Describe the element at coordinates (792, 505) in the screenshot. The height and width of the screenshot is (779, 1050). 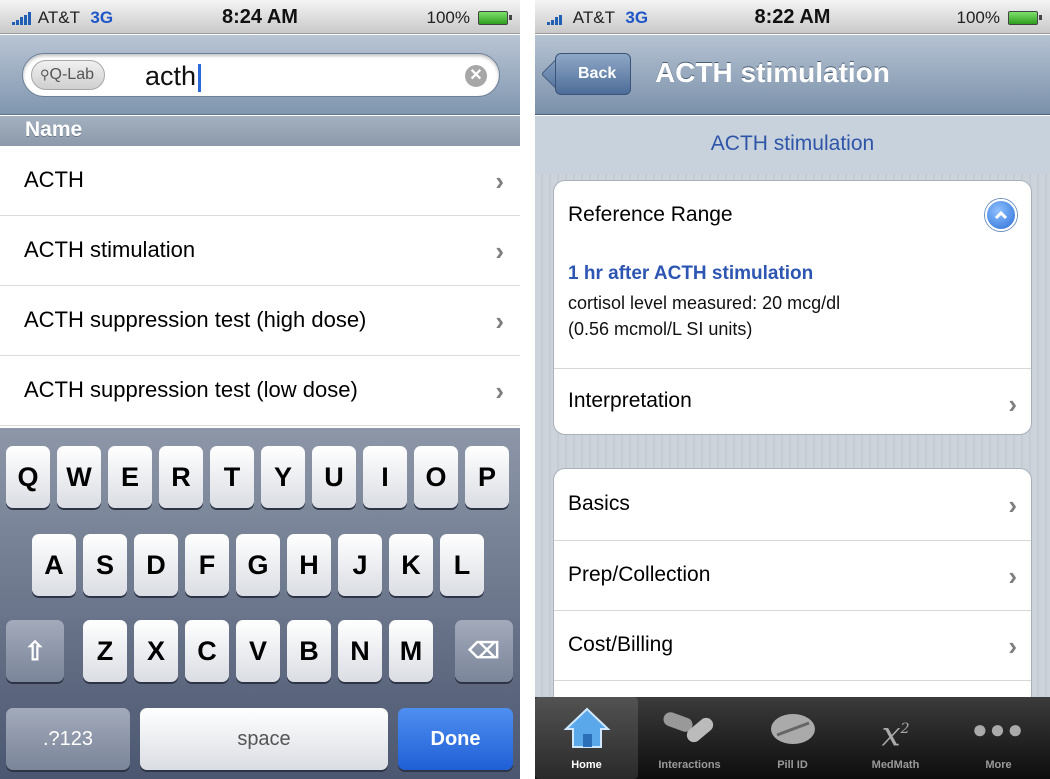
I see `section-row-basics: Basics ›` at that location.